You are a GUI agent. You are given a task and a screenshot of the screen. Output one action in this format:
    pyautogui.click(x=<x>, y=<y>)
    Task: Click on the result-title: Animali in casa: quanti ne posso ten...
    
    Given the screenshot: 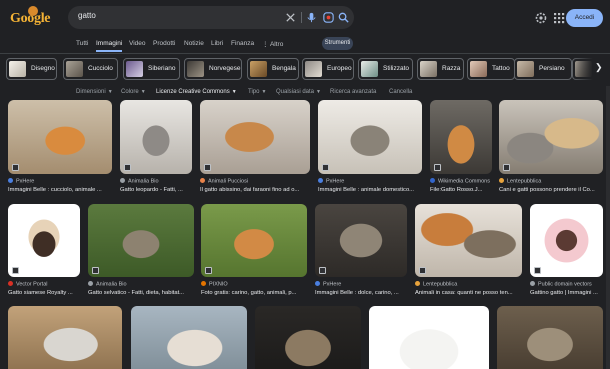 What is the action you would take?
    pyautogui.click(x=468, y=293)
    